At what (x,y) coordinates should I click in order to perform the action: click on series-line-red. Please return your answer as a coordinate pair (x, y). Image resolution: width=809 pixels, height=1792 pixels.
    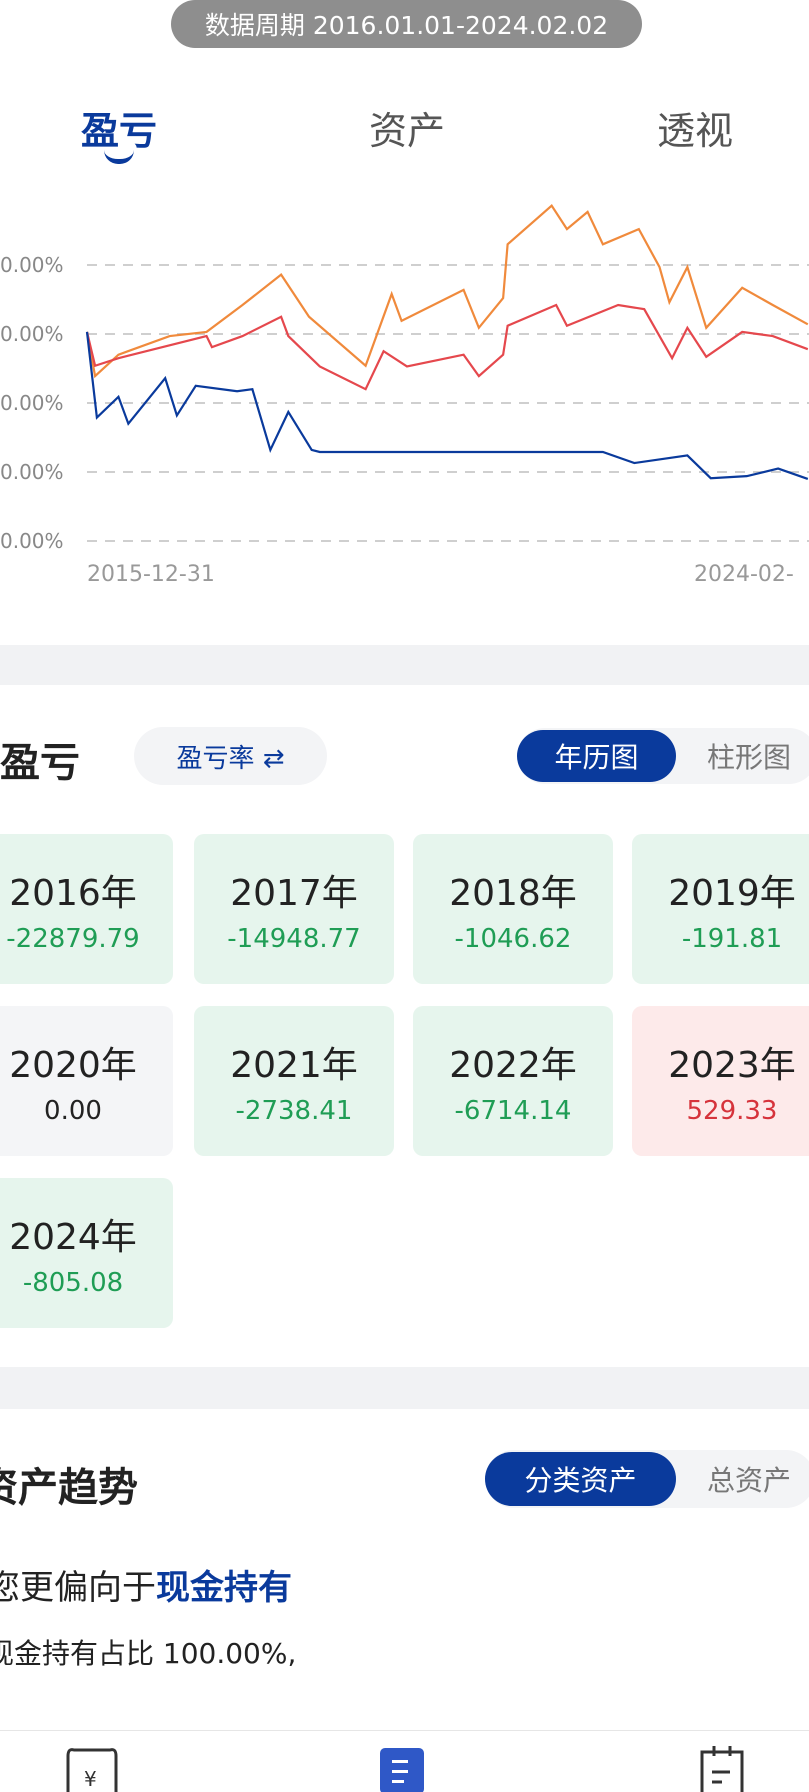
    Looking at the image, I should click on (447, 347).